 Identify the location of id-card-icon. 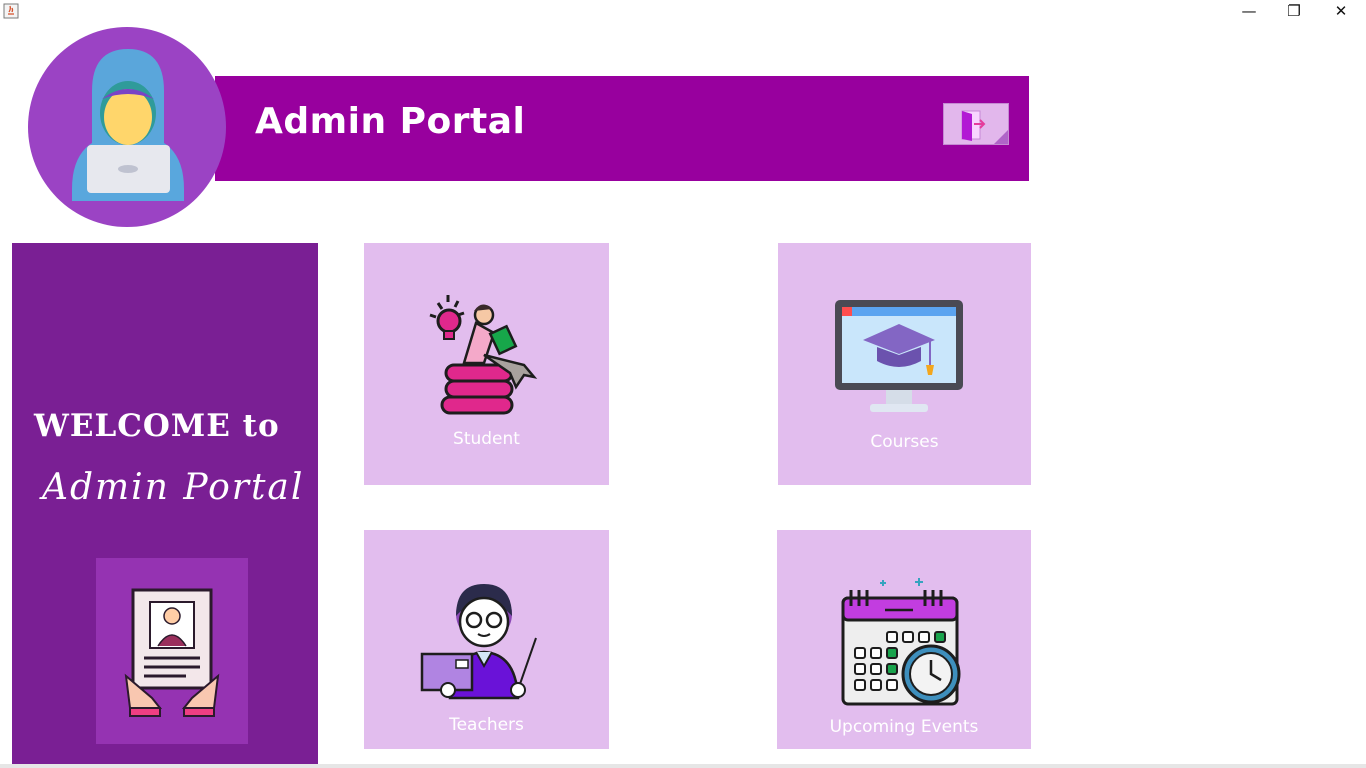
(172, 652).